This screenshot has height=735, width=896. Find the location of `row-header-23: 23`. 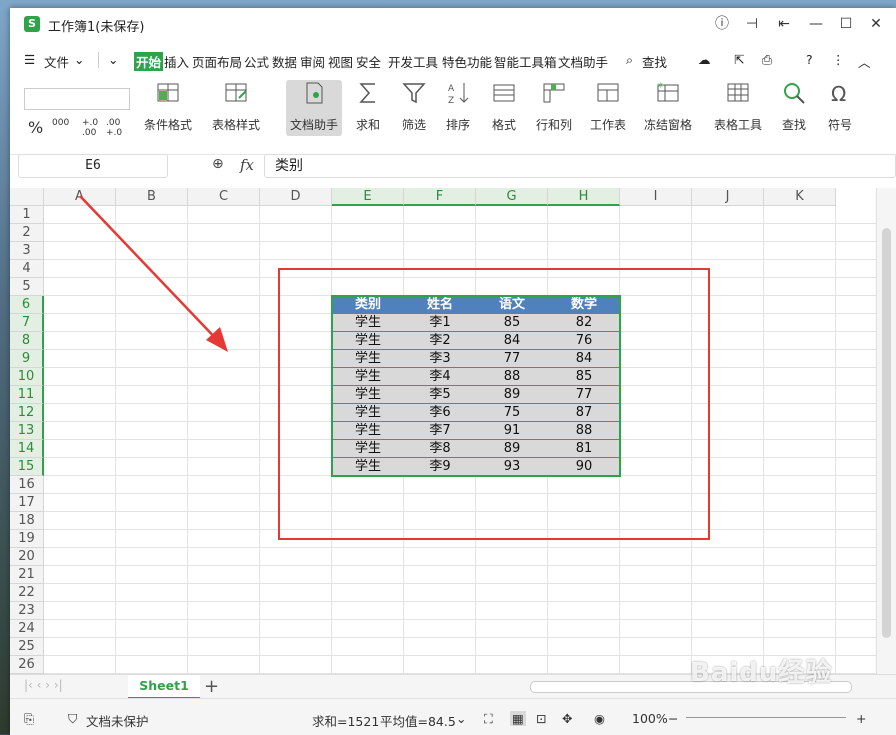

row-header-23: 23 is located at coordinates (27, 611).